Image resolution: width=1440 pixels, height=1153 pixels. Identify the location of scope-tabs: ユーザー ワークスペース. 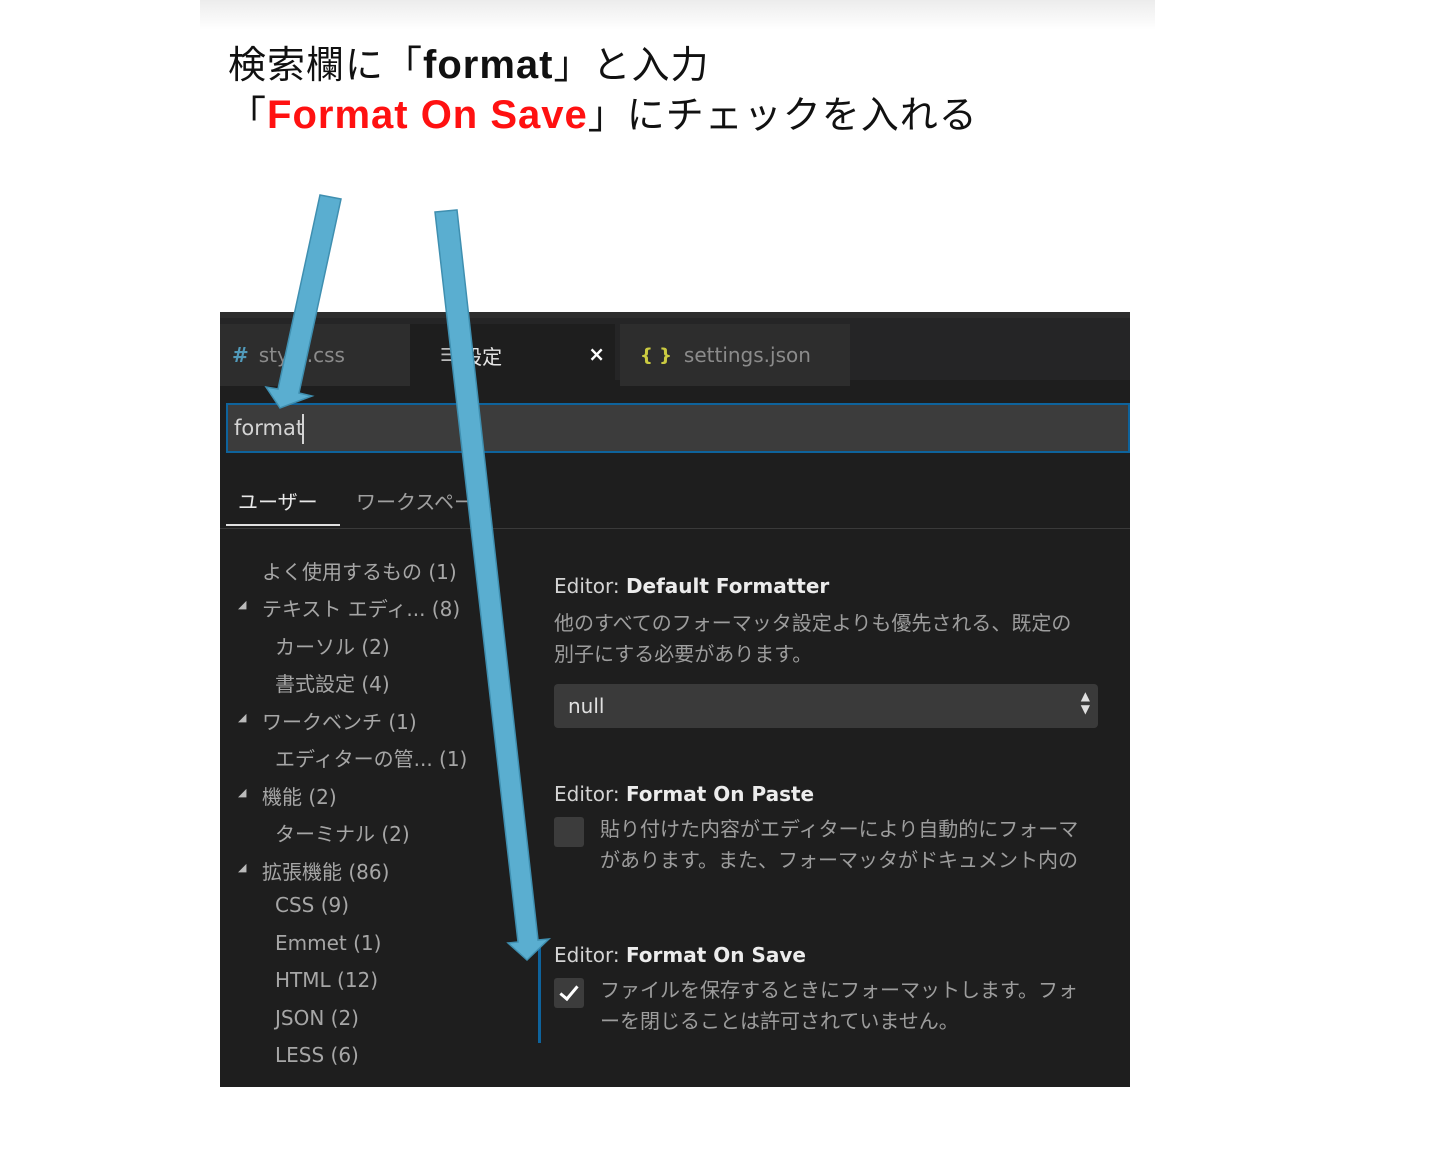
(675, 500).